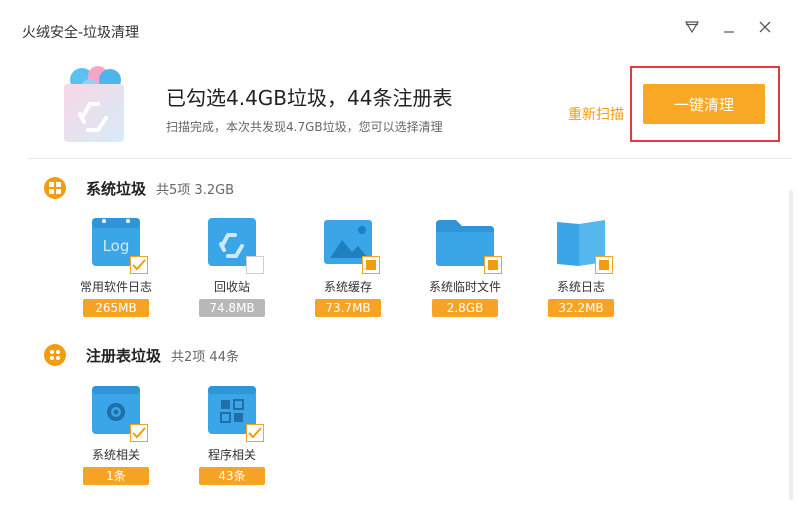 This screenshot has width=800, height=515. Describe the element at coordinates (468, 245) in the screenshot. I see `folder-icon` at that location.